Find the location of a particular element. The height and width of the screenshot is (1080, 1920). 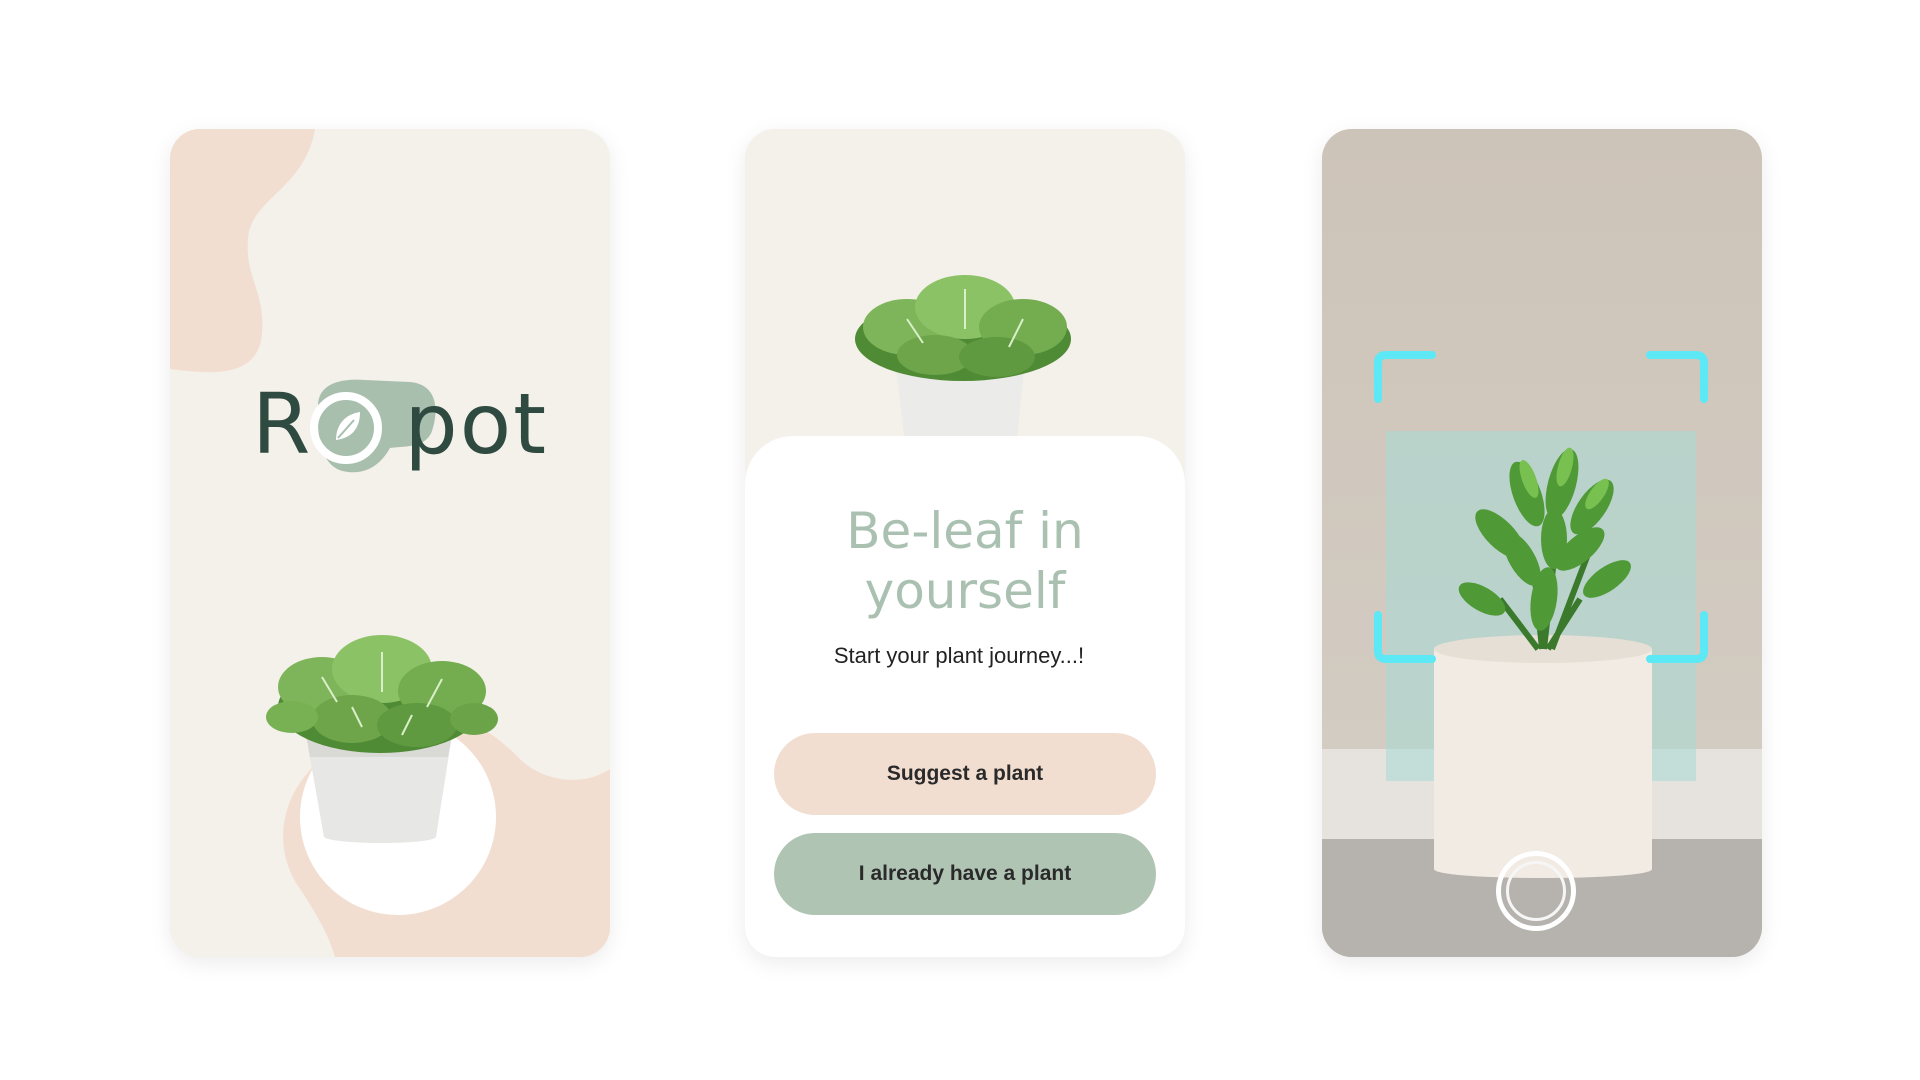

subline: Start your plant journey...! is located at coordinates (959, 655).